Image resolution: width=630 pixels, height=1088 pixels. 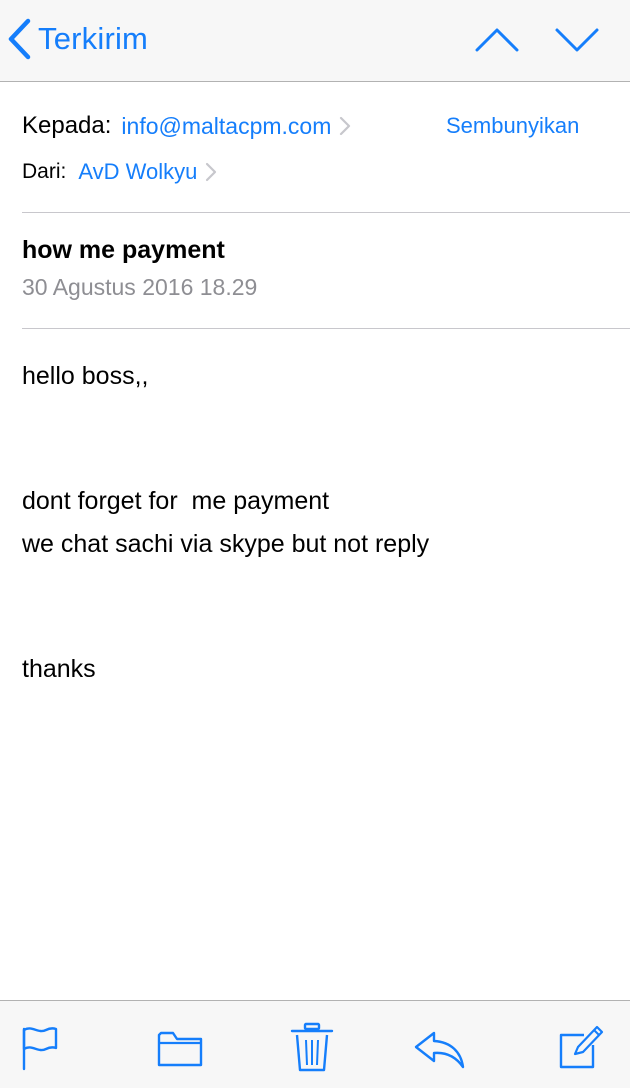 What do you see at coordinates (123, 250) in the screenshot?
I see `message-subject: how me payment` at bounding box center [123, 250].